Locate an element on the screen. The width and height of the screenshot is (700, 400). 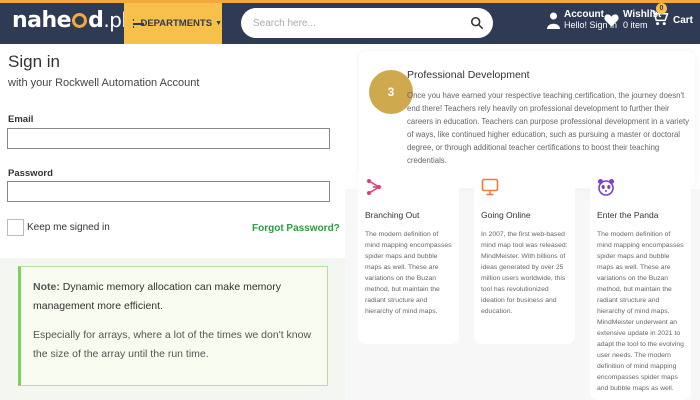
heart-icon is located at coordinates (611, 20).